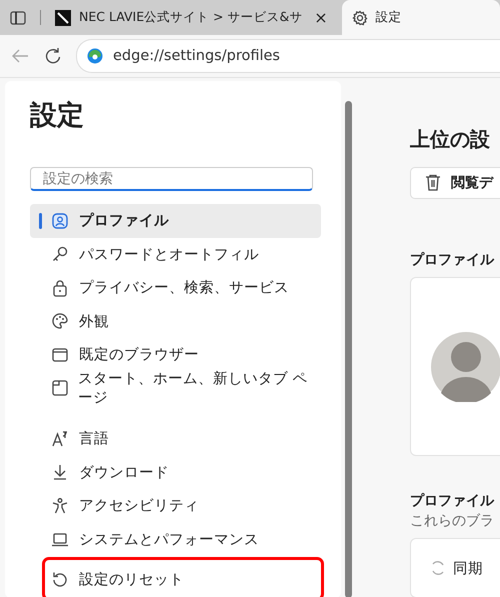  What do you see at coordinates (433, 183) in the screenshot?
I see `trash-icon` at bounding box center [433, 183].